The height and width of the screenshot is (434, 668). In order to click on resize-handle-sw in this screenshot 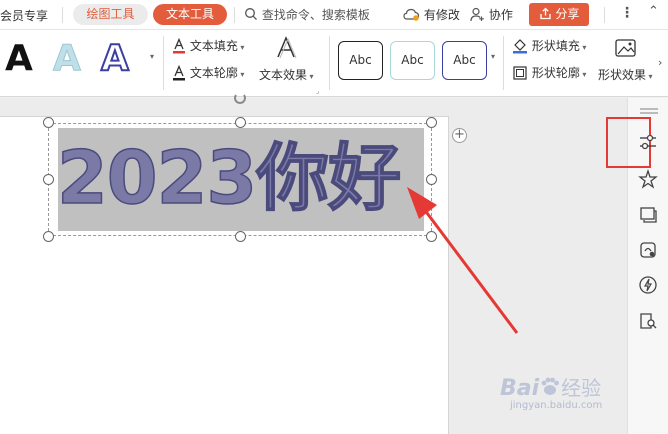, I will do `click(48, 236)`.